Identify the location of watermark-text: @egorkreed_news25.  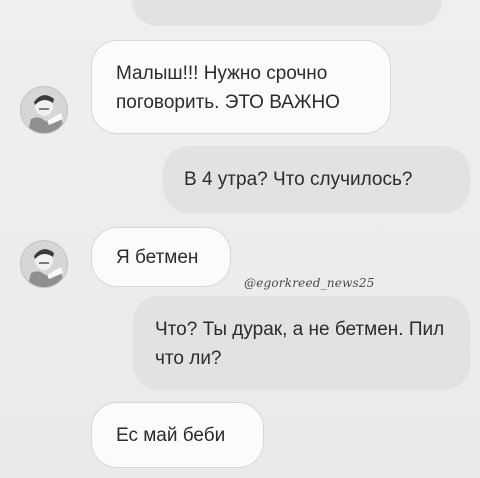
(309, 283).